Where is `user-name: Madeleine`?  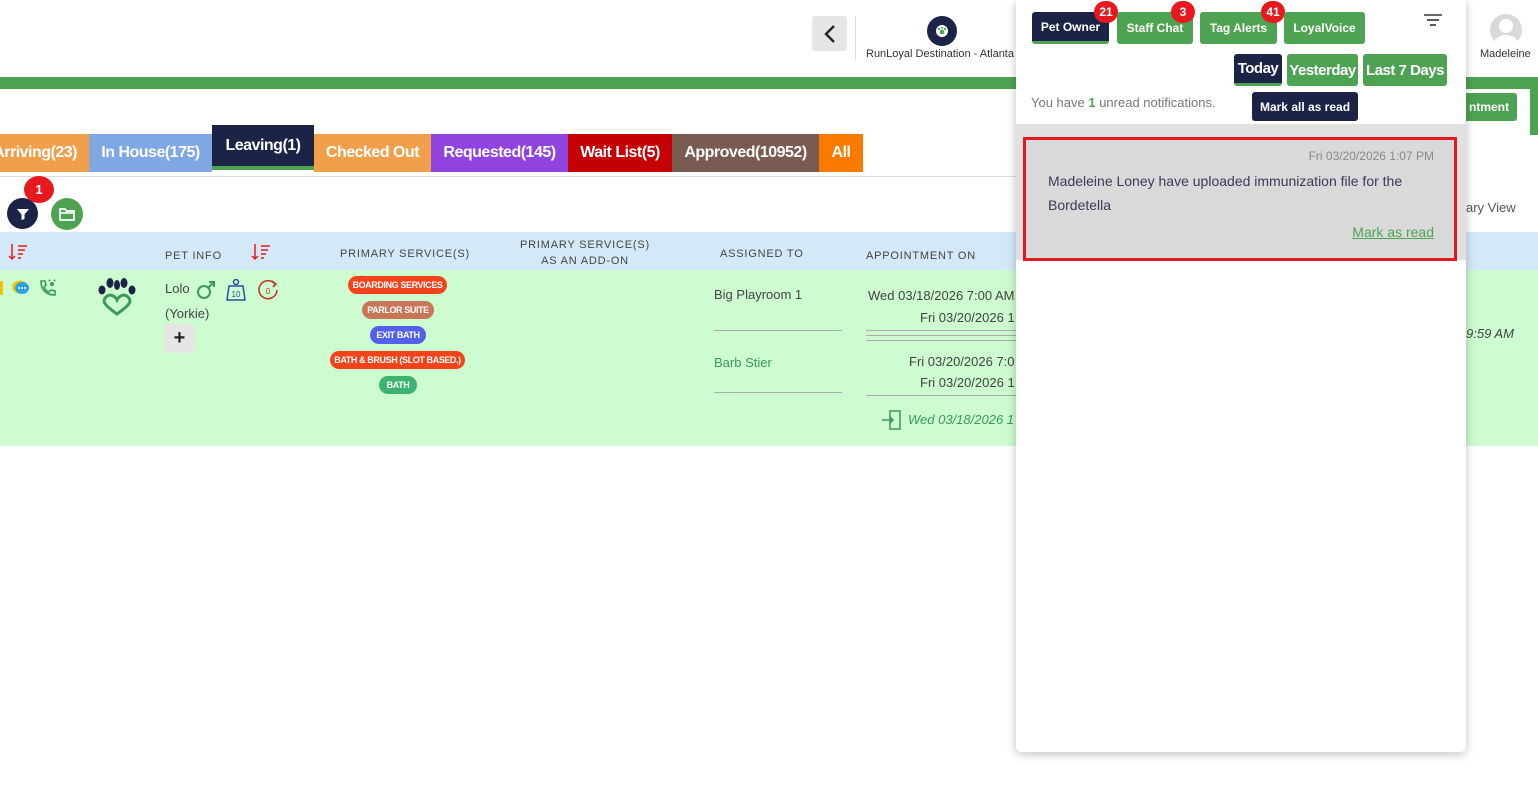
user-name: Madeleine is located at coordinates (1505, 54).